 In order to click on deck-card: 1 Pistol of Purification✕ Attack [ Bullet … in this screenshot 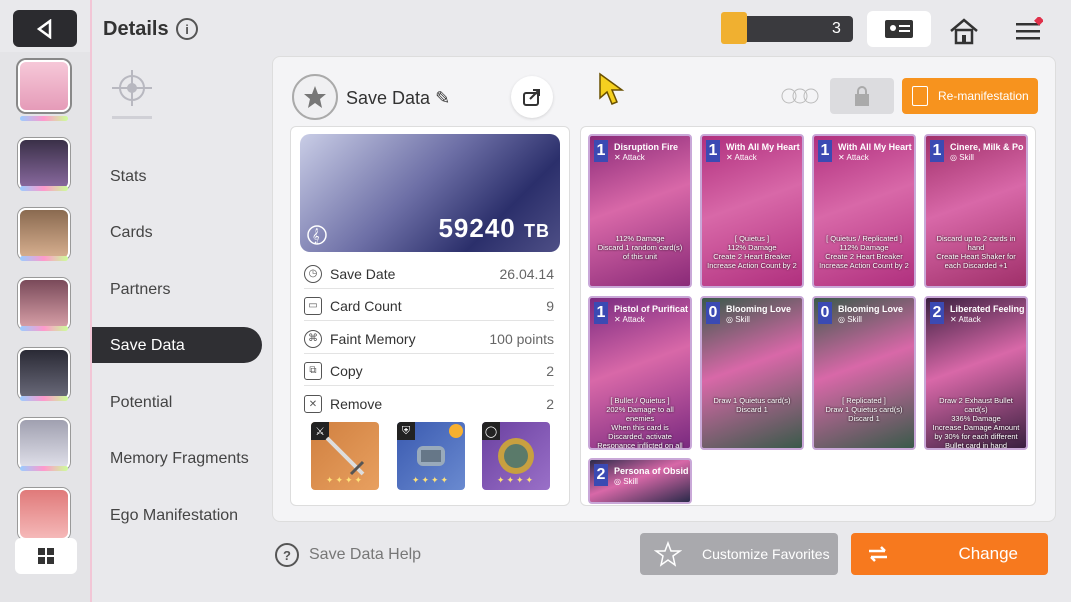, I will do `click(640, 373)`.